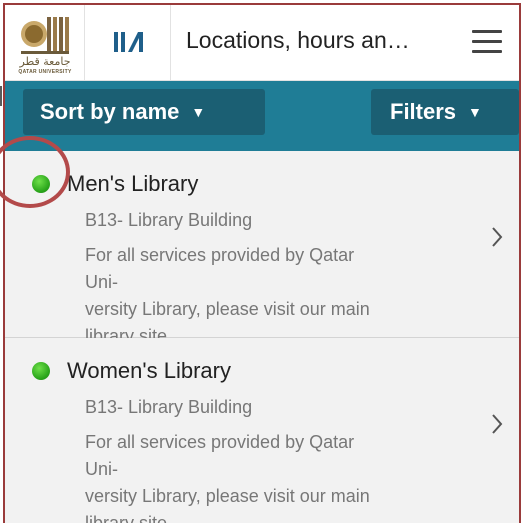 The width and height of the screenshot is (524, 523). Describe the element at coordinates (149, 370) in the screenshot. I see `location-name: Women's Library` at that location.